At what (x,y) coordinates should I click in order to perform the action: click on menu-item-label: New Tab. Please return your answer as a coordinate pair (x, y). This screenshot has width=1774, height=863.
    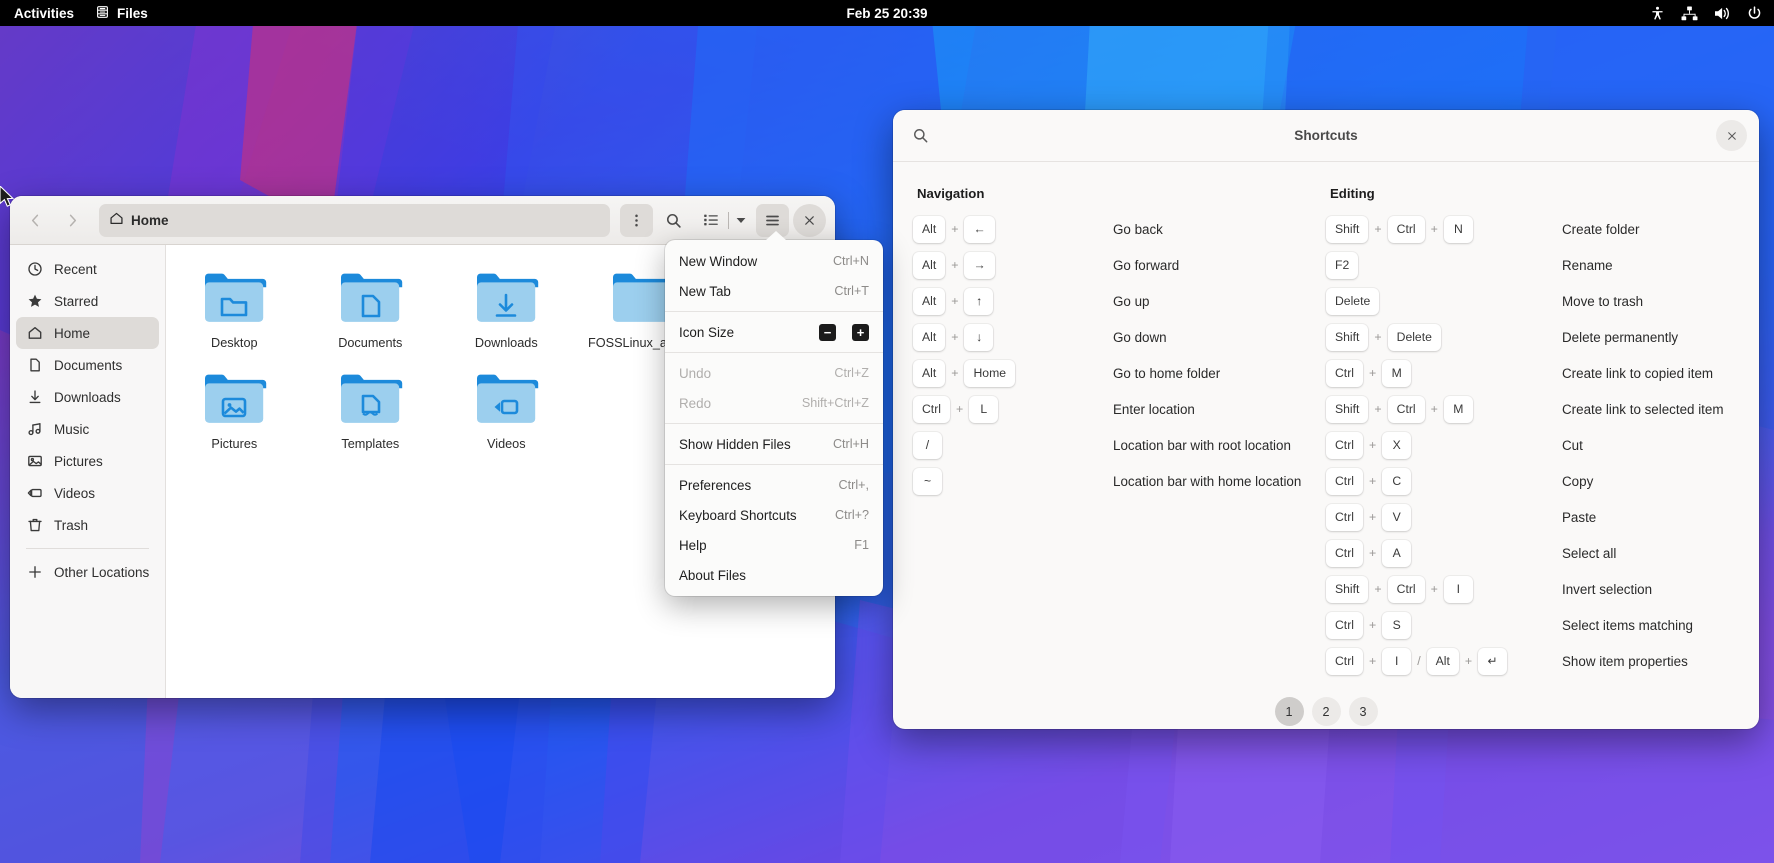
    Looking at the image, I should click on (705, 291).